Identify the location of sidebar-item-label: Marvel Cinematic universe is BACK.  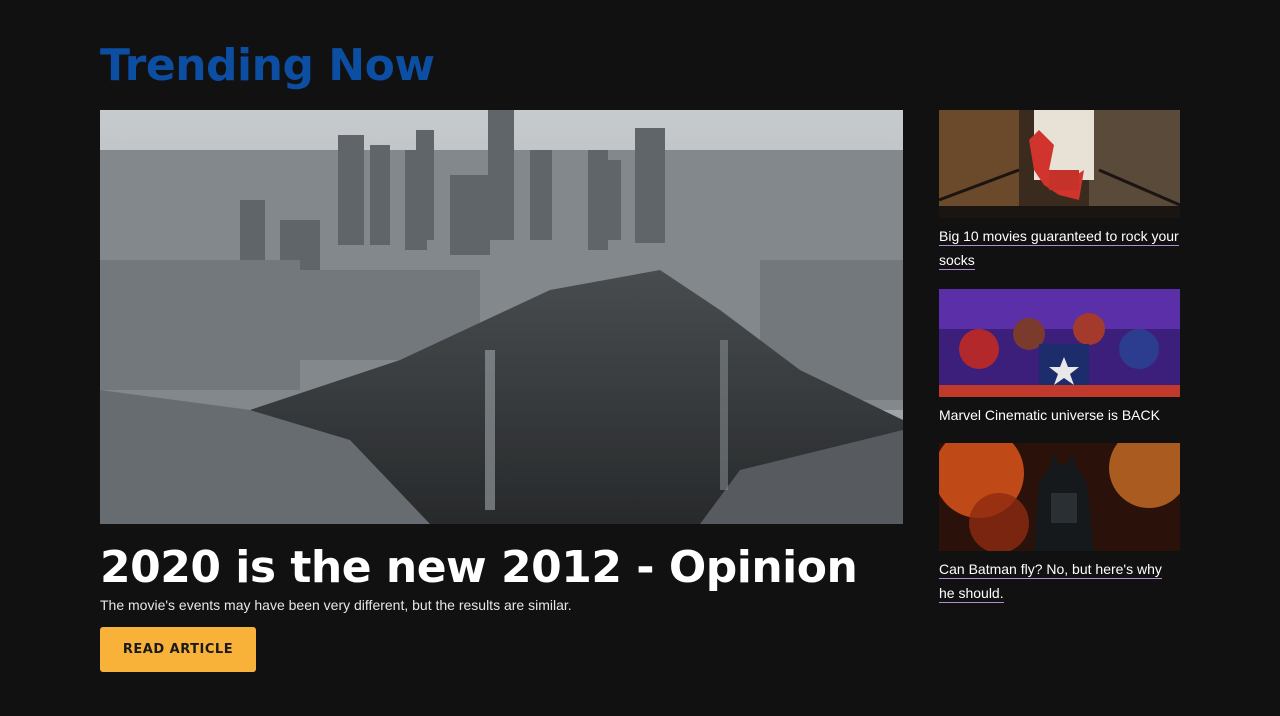
(1049, 415).